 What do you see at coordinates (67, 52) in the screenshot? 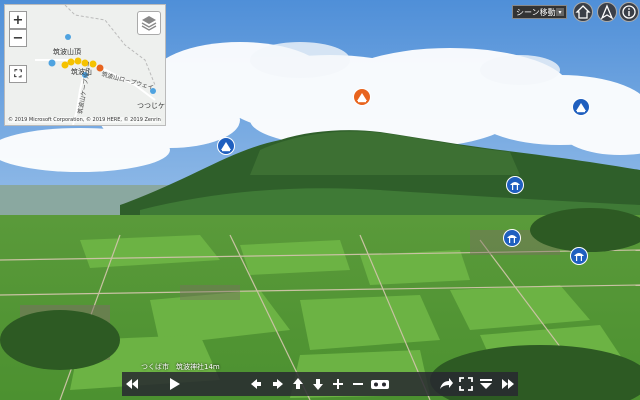
I see `map-place-label: 筑波山頂` at bounding box center [67, 52].